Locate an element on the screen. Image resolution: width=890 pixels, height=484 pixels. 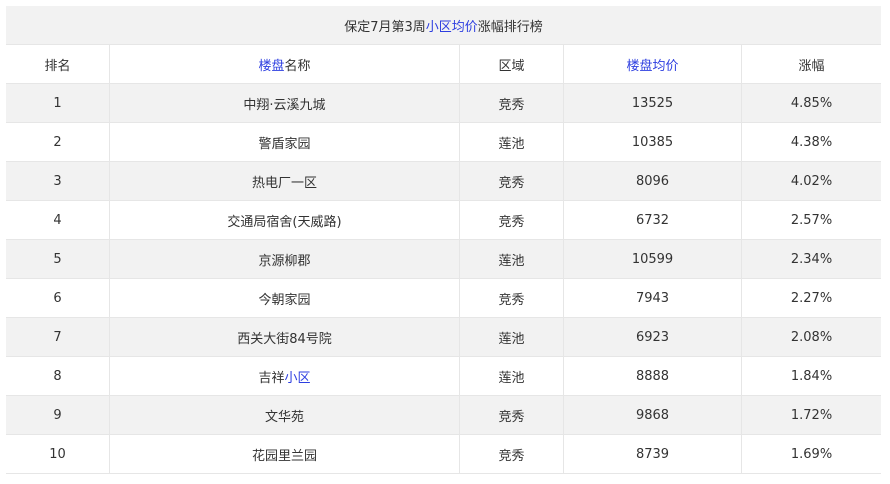
property-name: 今朝家园 is located at coordinates (284, 300).